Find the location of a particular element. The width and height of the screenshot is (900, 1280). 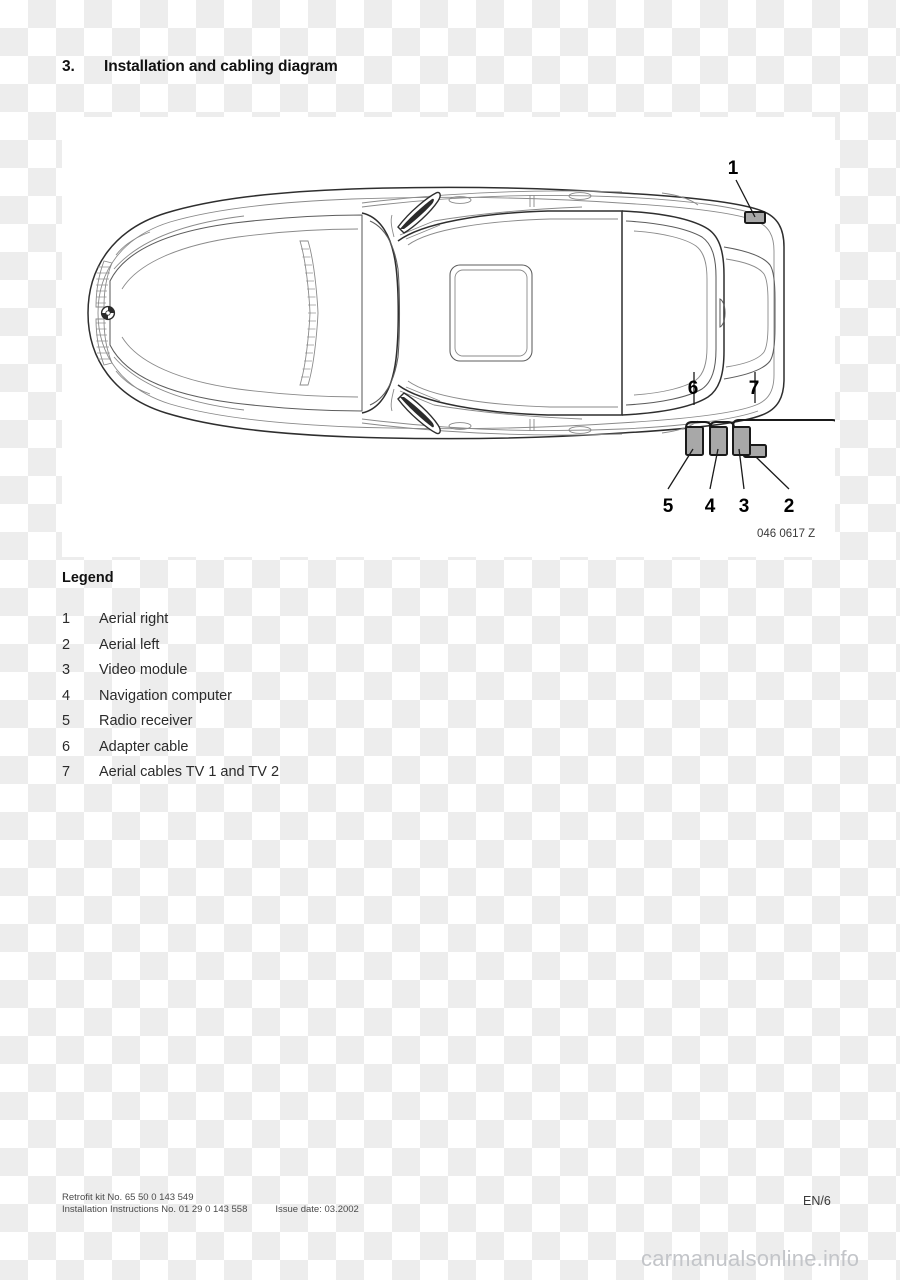

footer-issue-date: Issue date: 03.2002 is located at coordinates (317, 1209).